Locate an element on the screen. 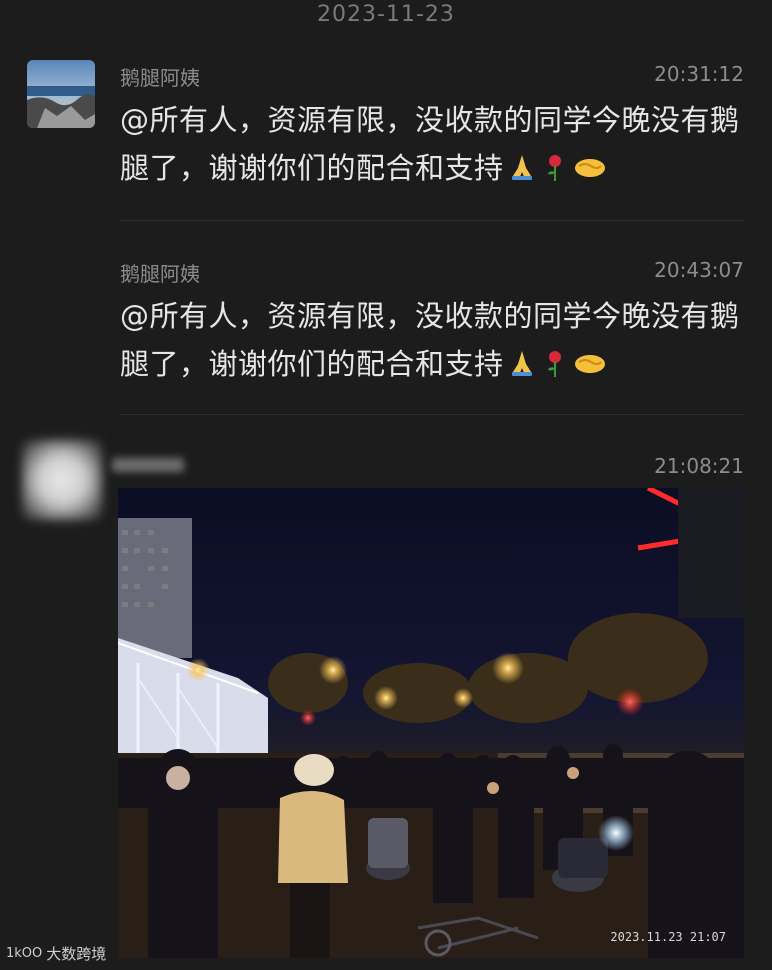 The width and height of the screenshot is (772, 970). message-time: 20:43:07 is located at coordinates (699, 270).